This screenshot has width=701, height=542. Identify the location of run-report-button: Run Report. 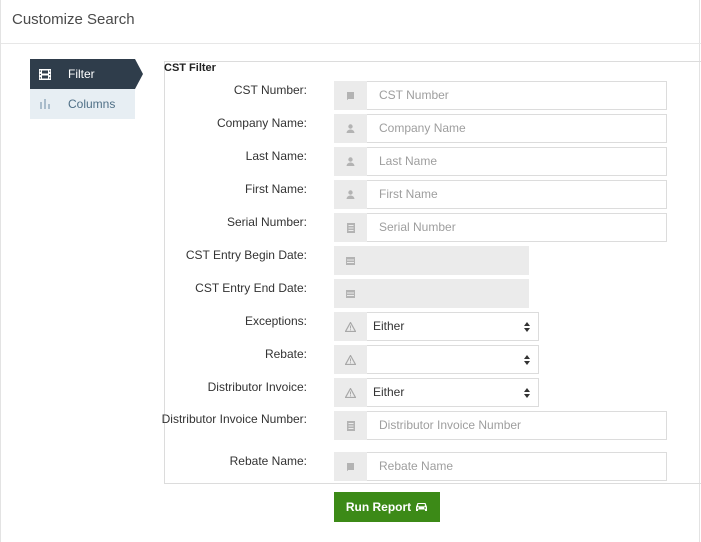
(387, 507).